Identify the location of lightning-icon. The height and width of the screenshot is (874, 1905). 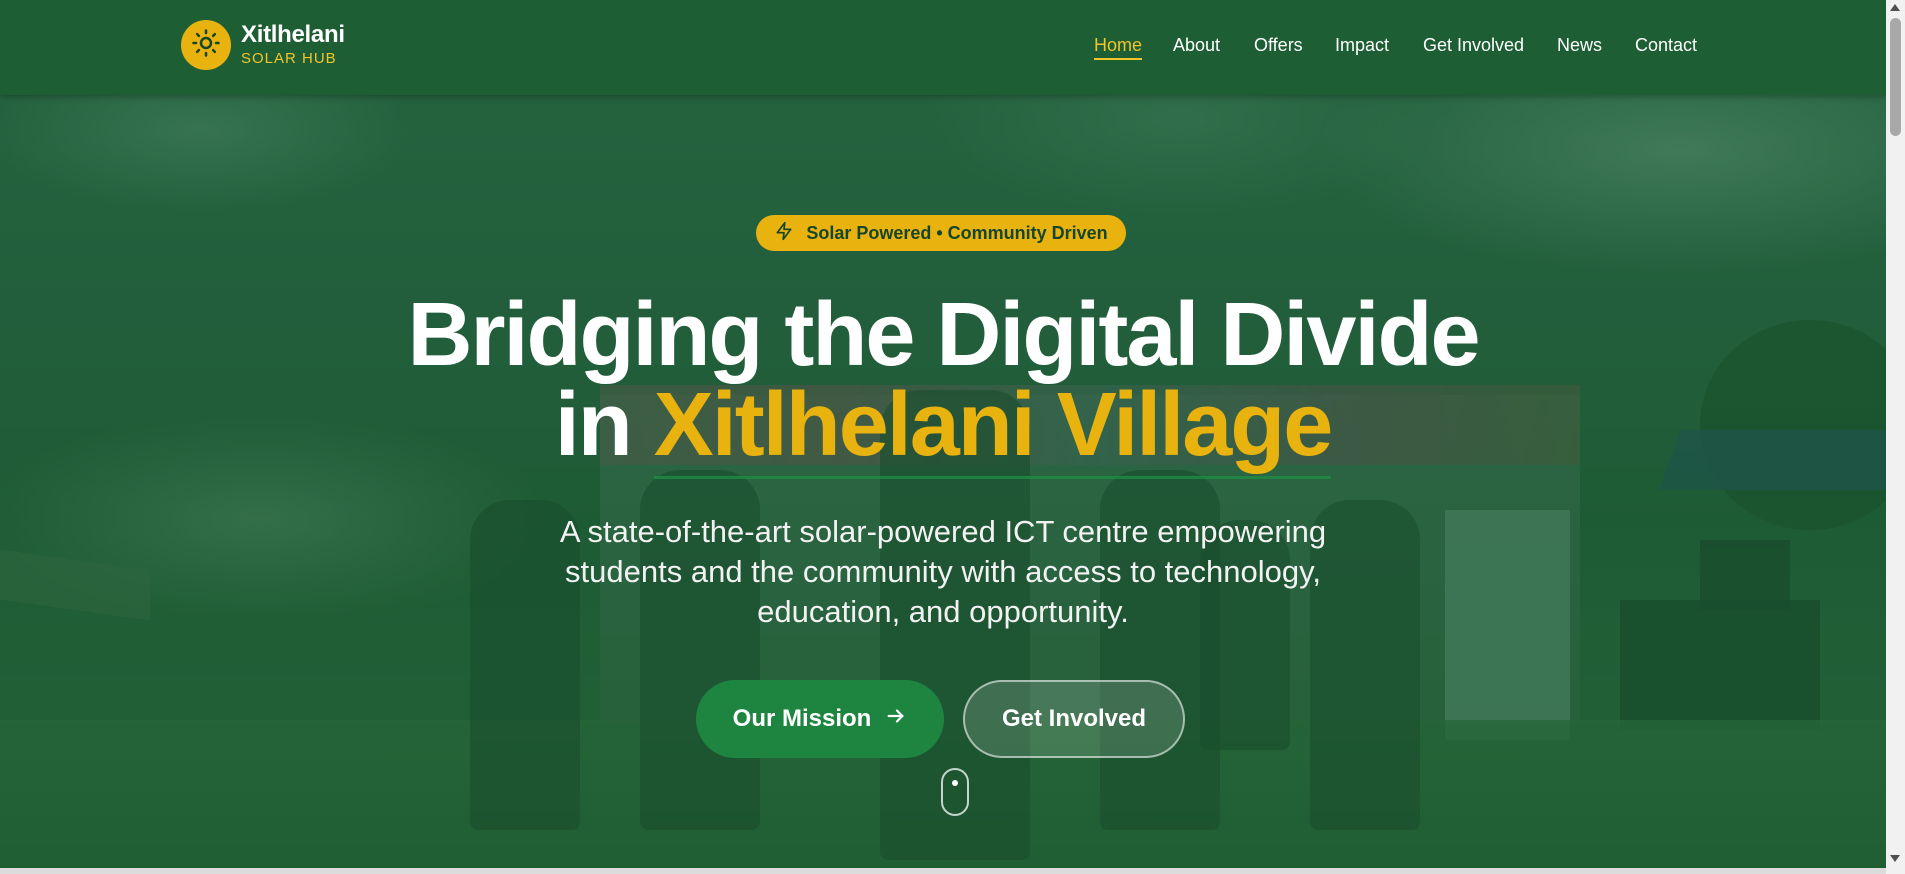
(784, 233).